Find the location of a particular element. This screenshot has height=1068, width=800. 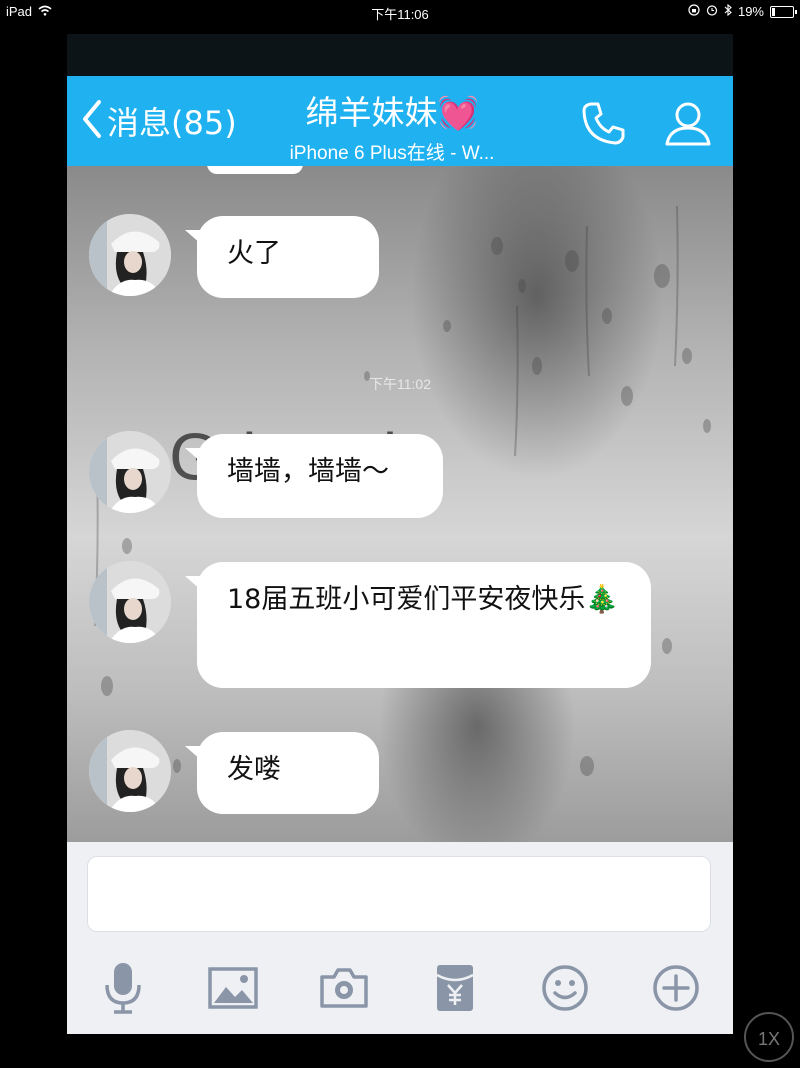

status-bar: iPad 下午11:06 19% is located at coordinates (400, 12).